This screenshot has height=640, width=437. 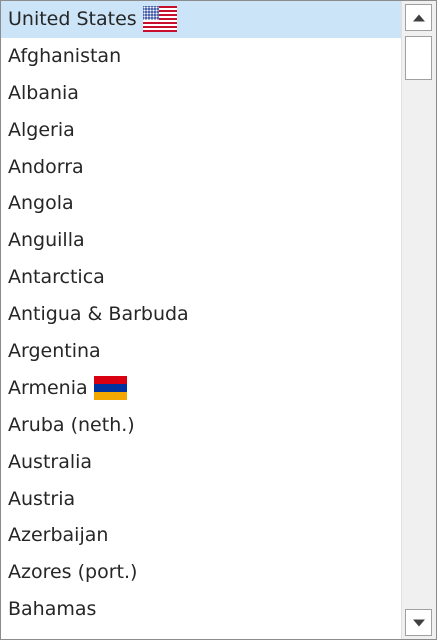 I want to click on list-item-label: Austria, so click(x=42, y=498).